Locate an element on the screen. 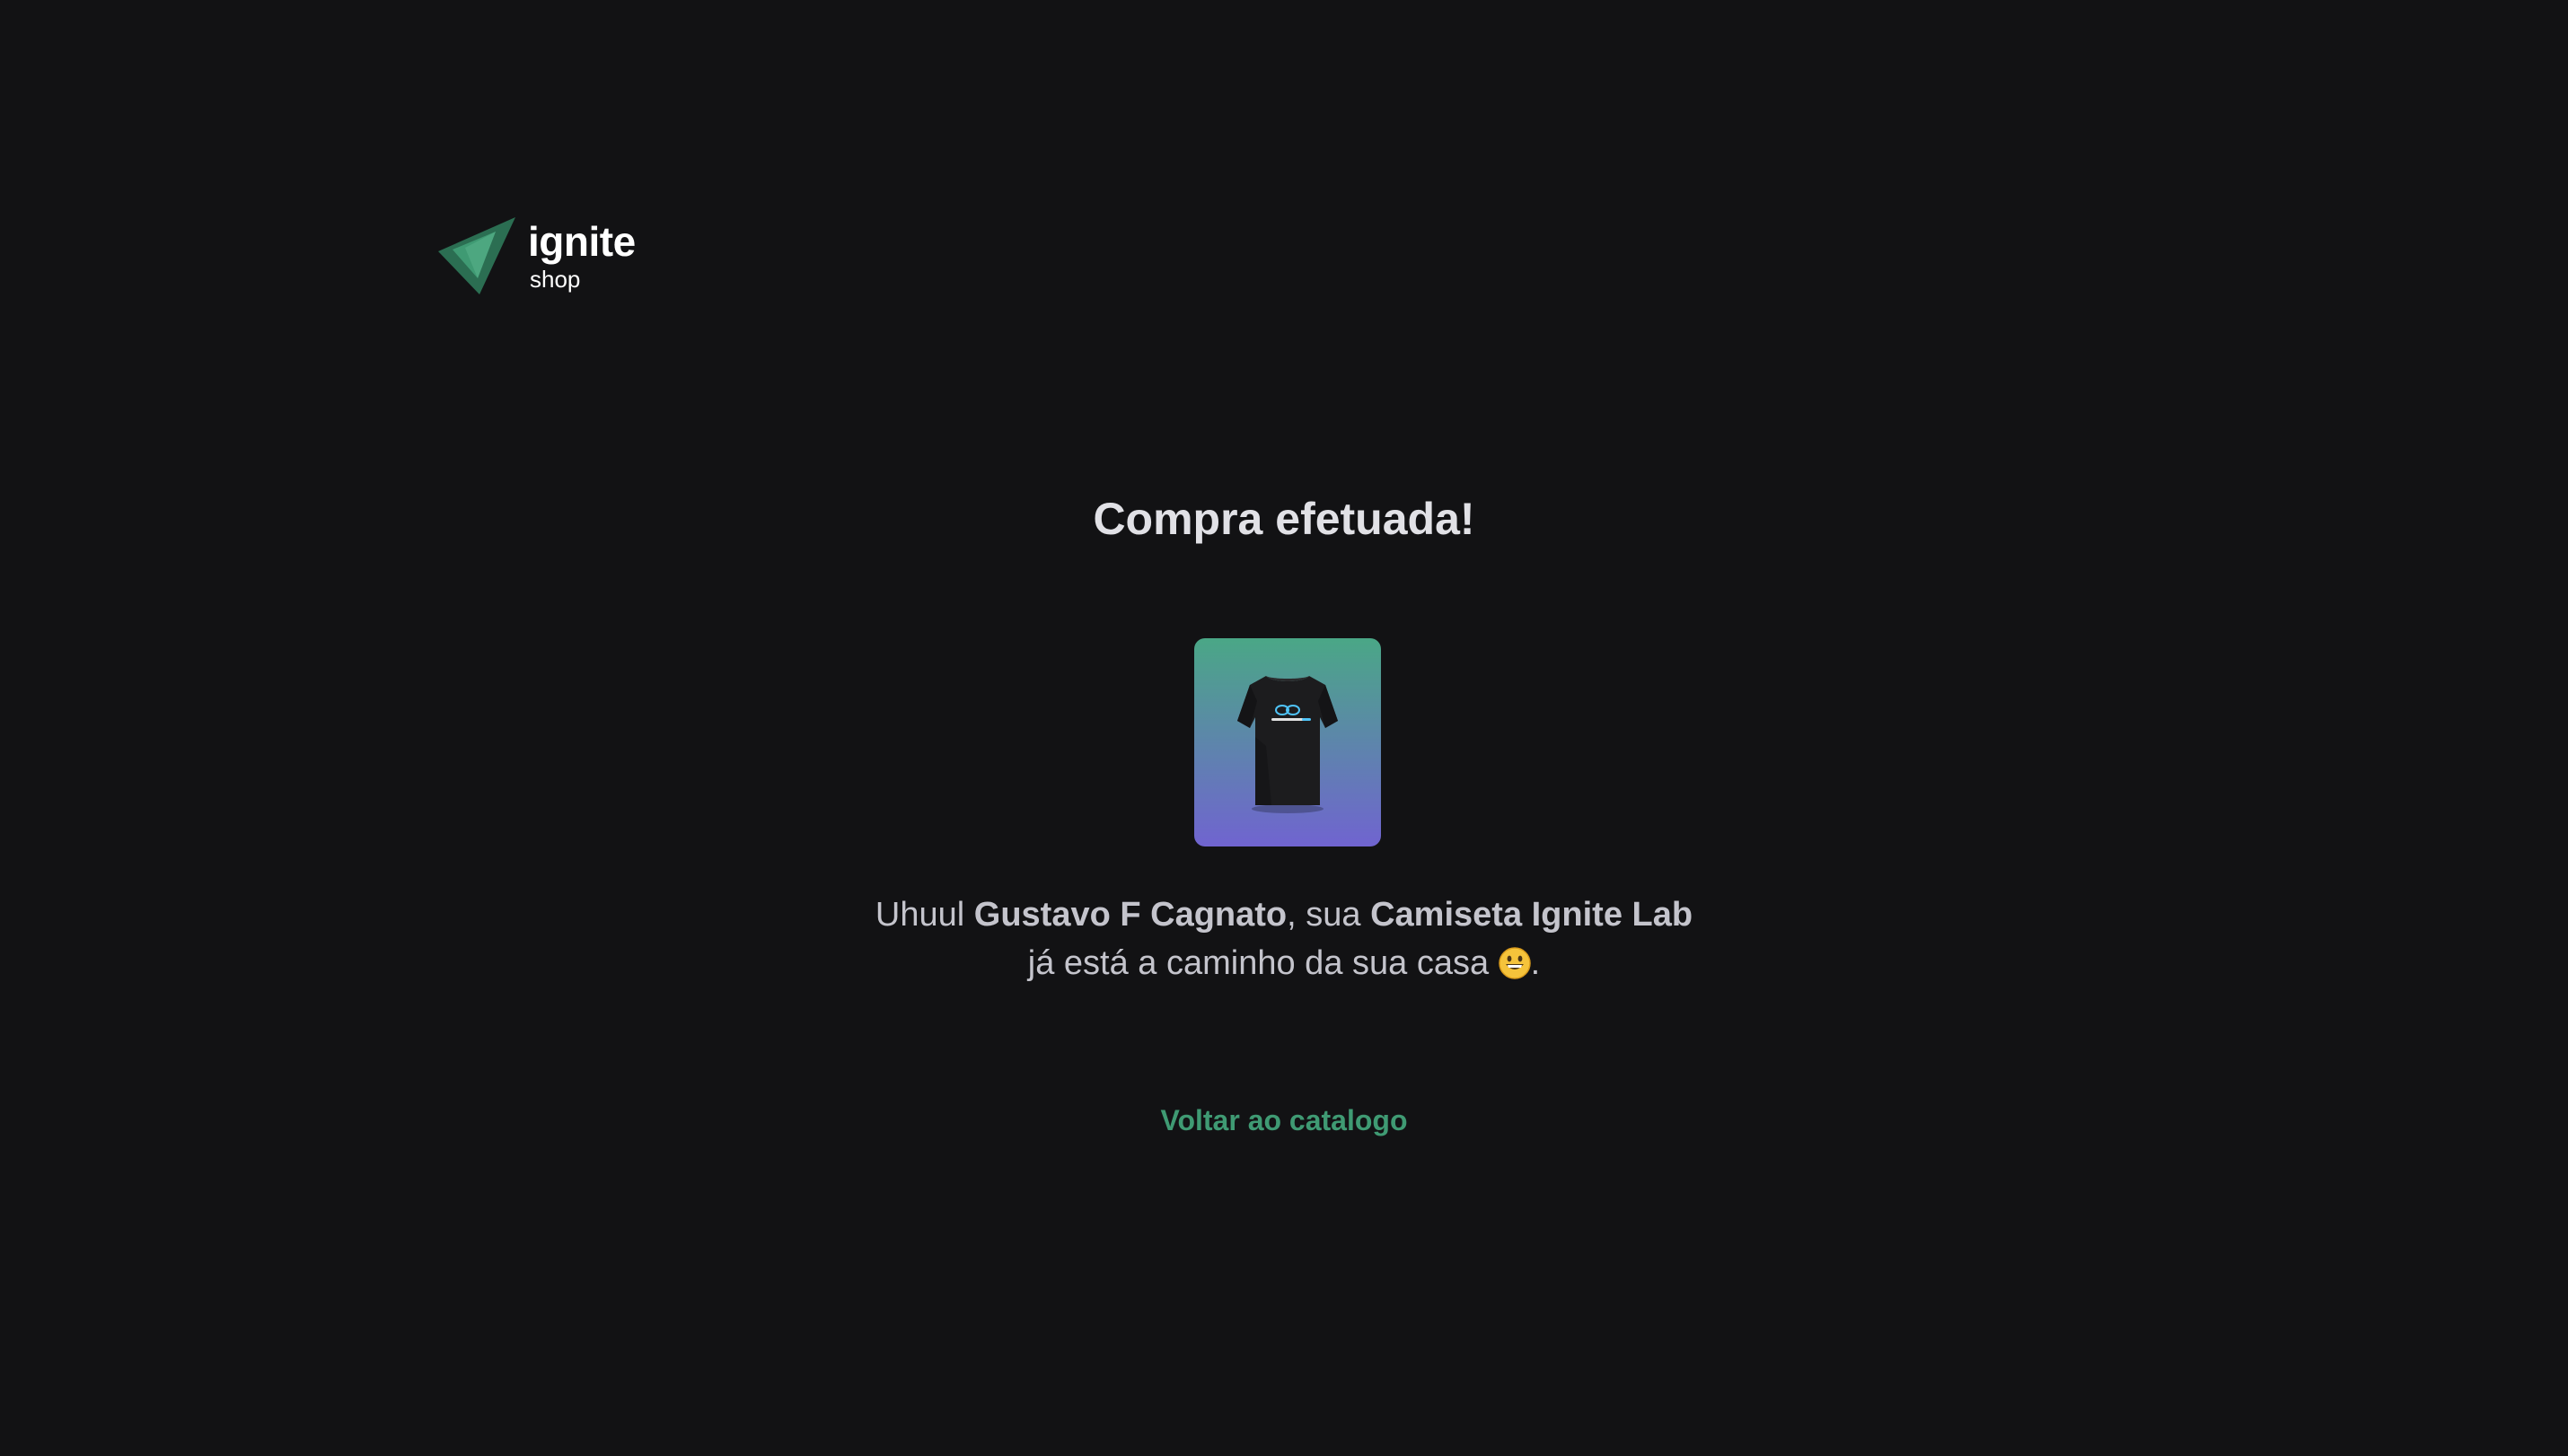 The height and width of the screenshot is (1456, 2568). message-middle: , sua is located at coordinates (1329, 915).